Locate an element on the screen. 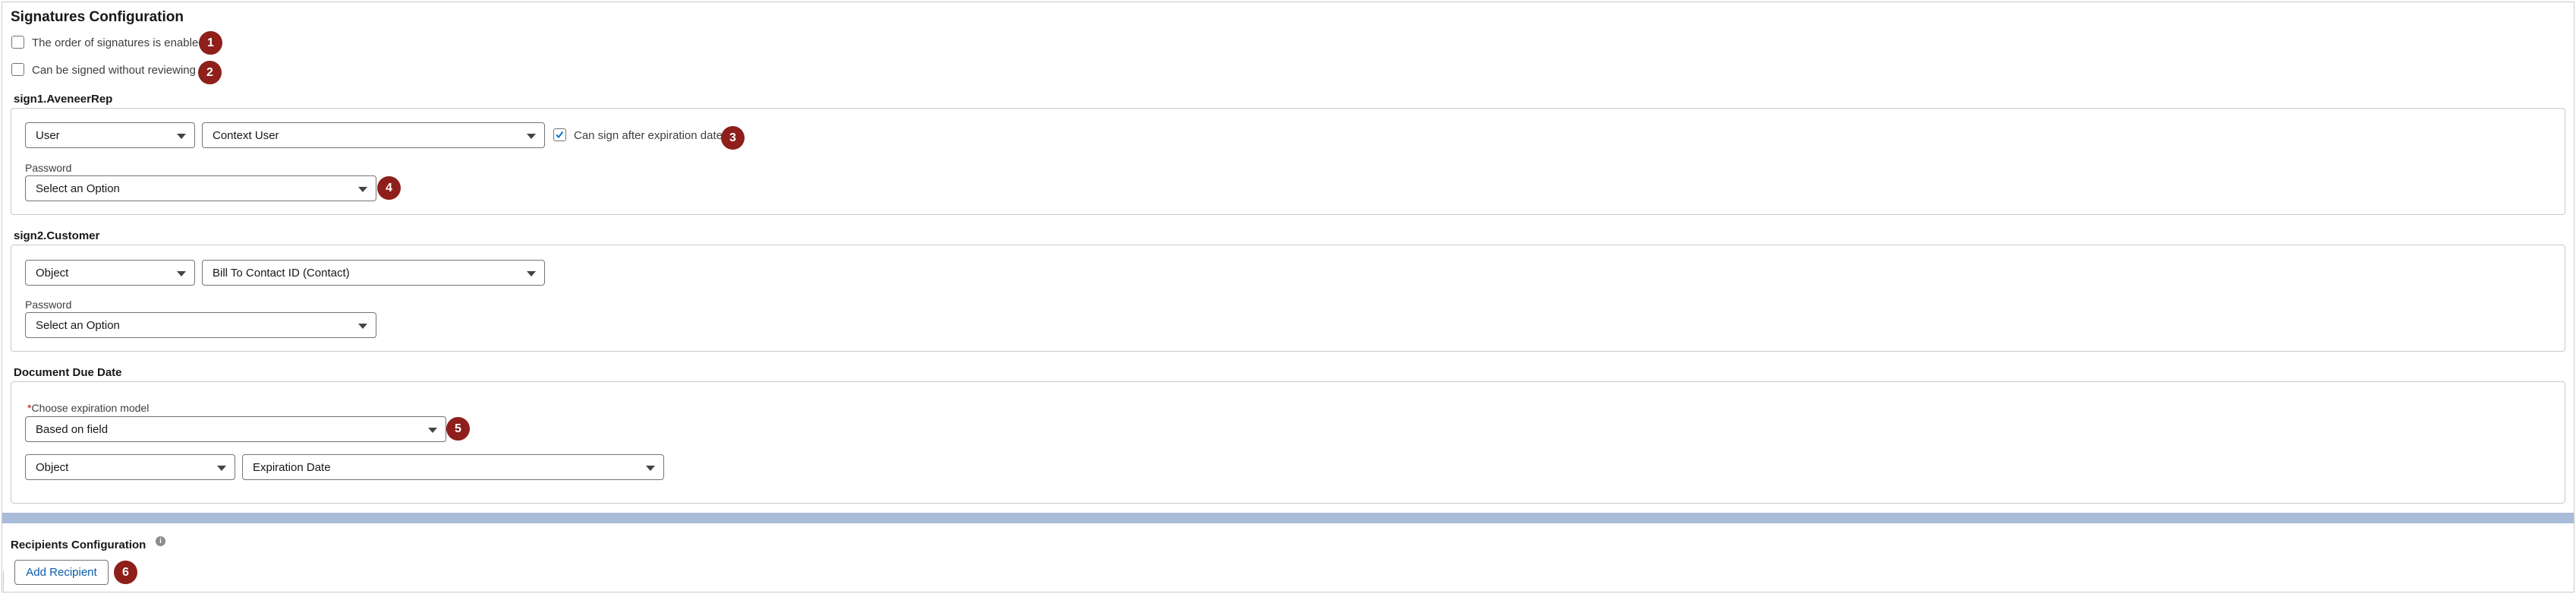 The height and width of the screenshot is (594, 2576). check-icon is located at coordinates (560, 135).